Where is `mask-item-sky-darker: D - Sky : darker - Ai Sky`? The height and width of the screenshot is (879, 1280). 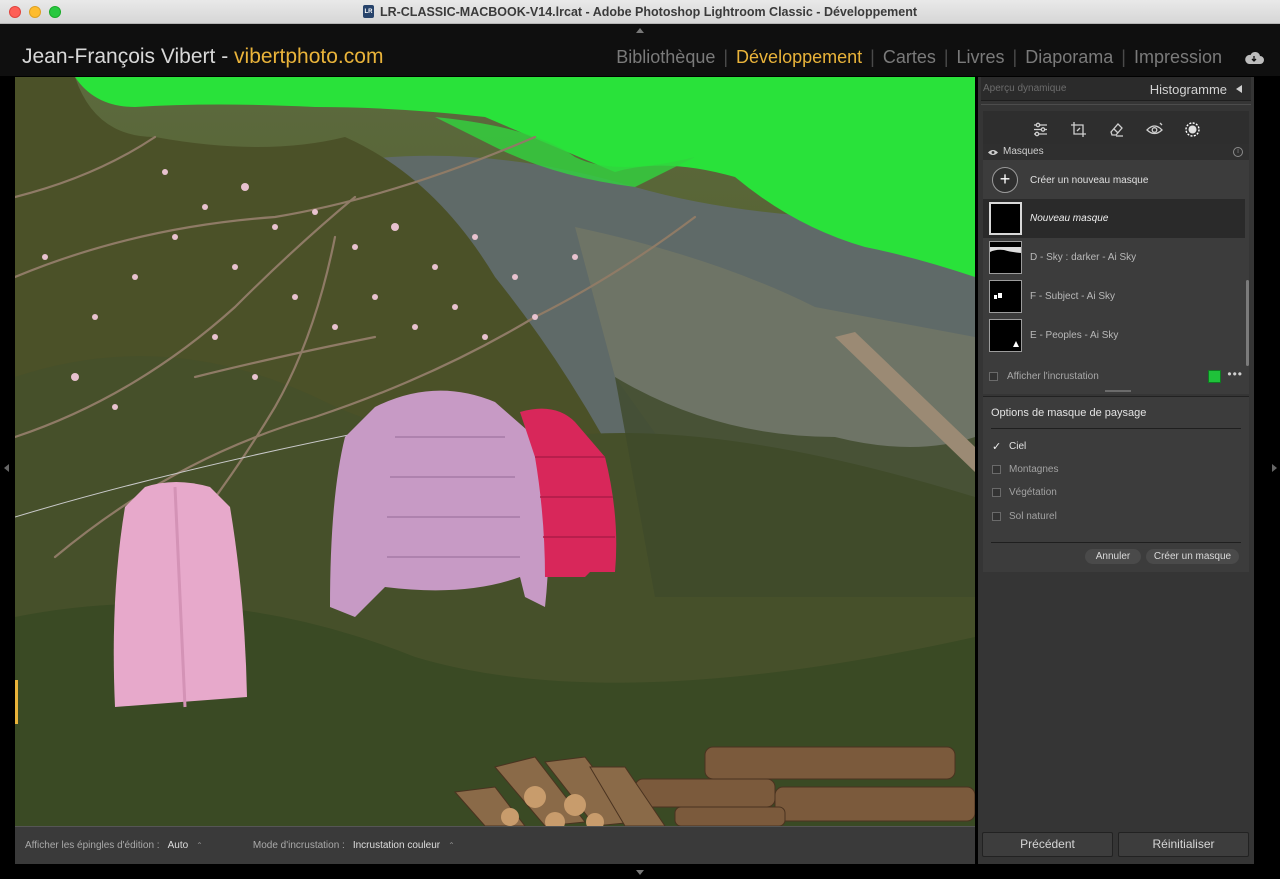 mask-item-sky-darker: D - Sky : darker - Ai Sky is located at coordinates (1114, 257).